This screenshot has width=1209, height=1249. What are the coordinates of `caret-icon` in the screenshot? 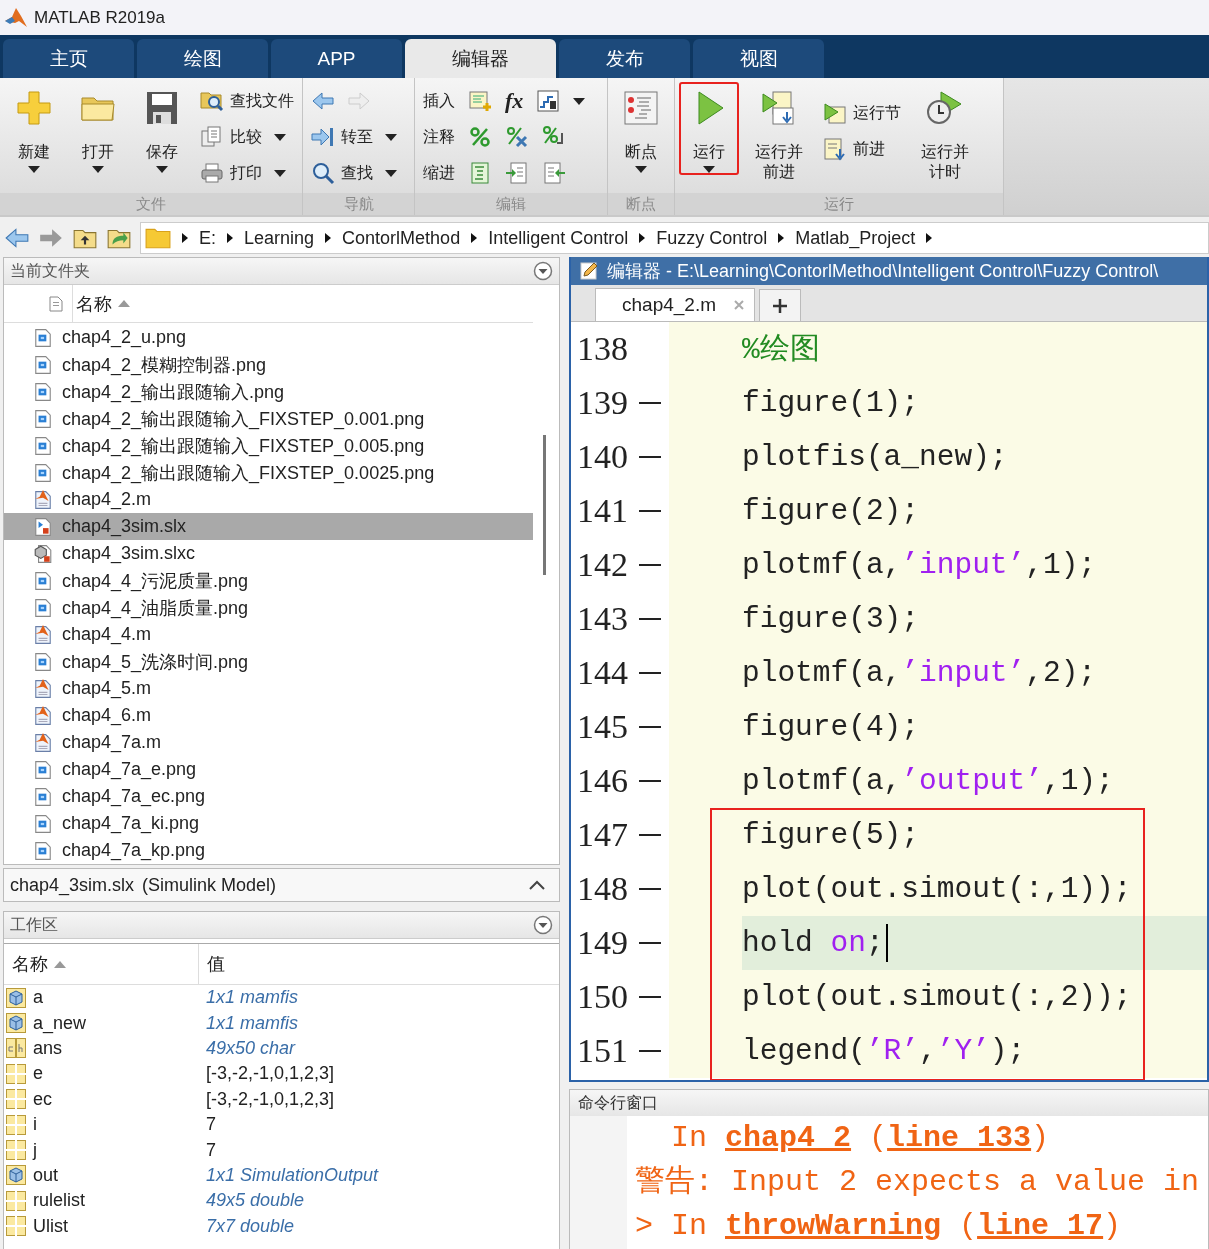 It's located at (391, 173).